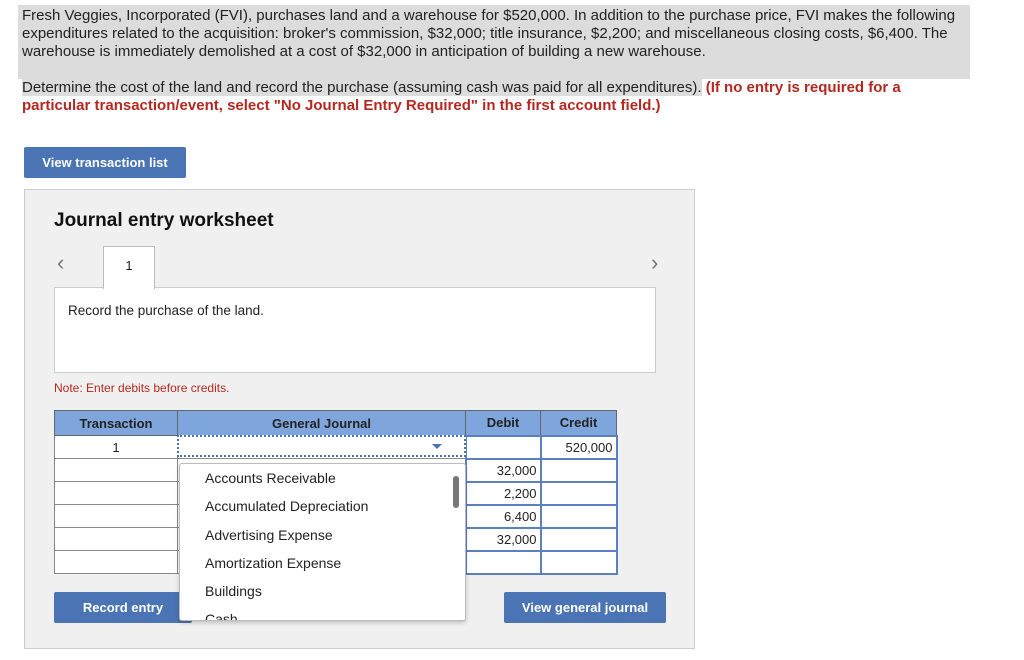  I want to click on debit-input: 6,400, so click(503, 516).